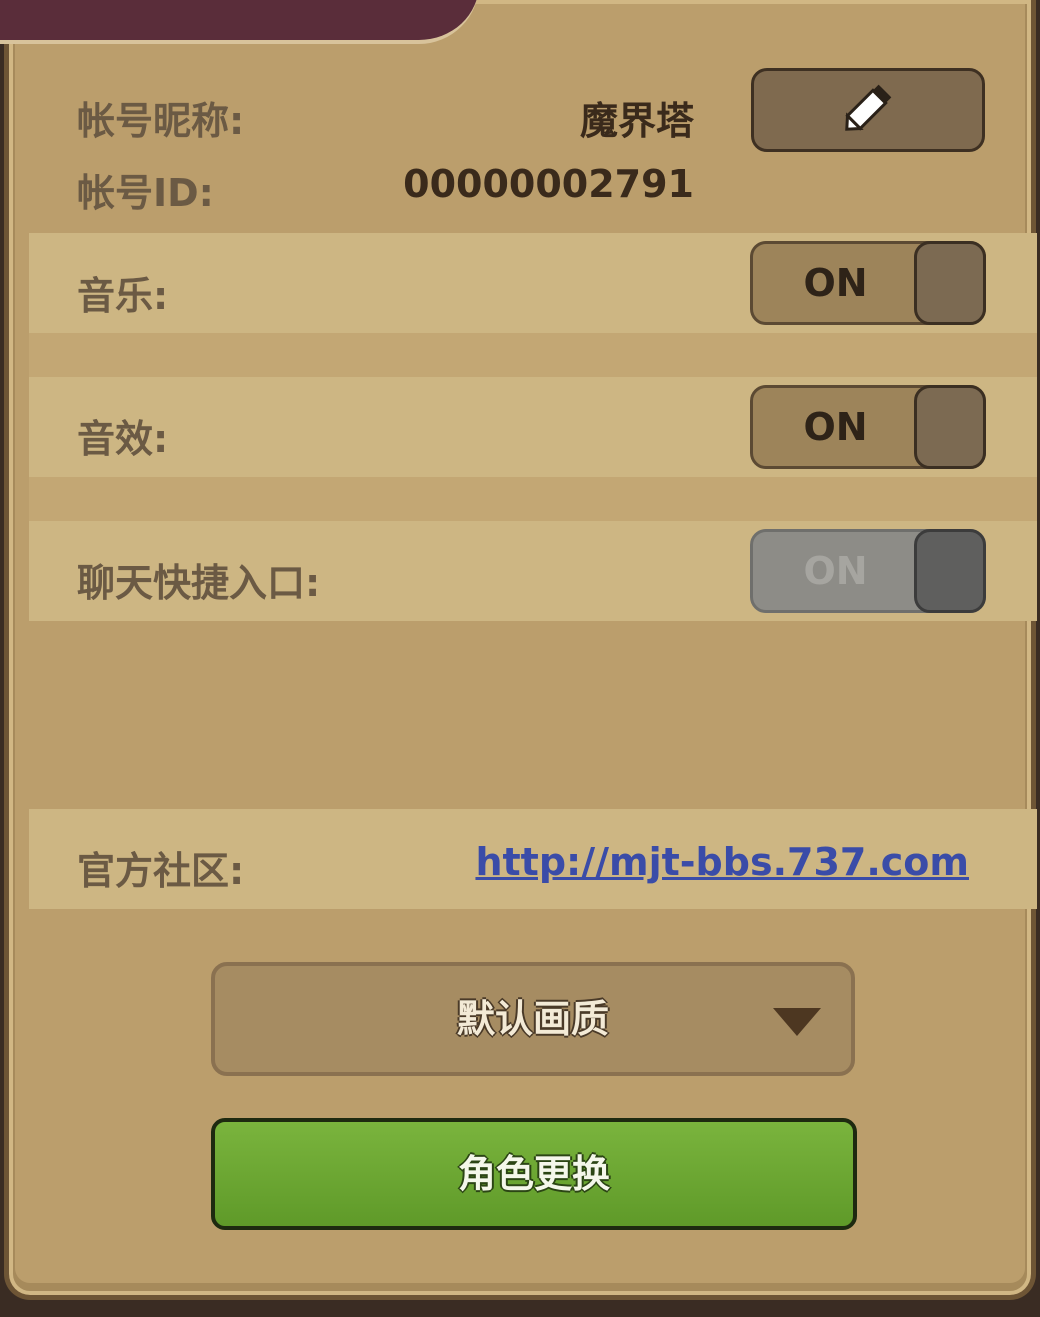  Describe the element at coordinates (161, 871) in the screenshot. I see `community-label: 官方社区:` at that location.